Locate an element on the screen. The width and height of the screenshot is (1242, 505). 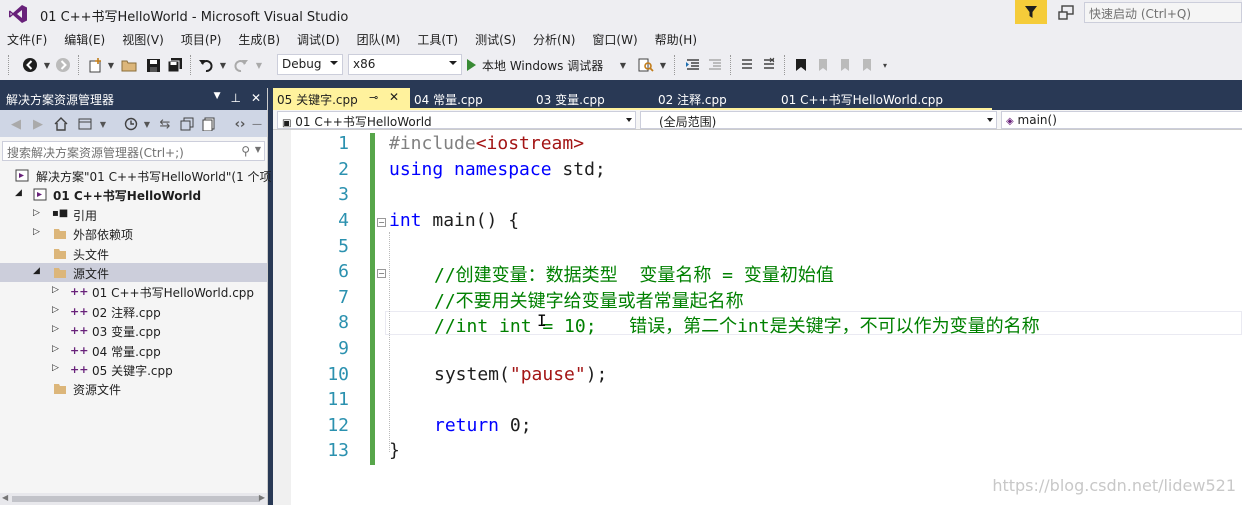
tab-constants: 04 常量.cpp is located at coordinates (448, 99).